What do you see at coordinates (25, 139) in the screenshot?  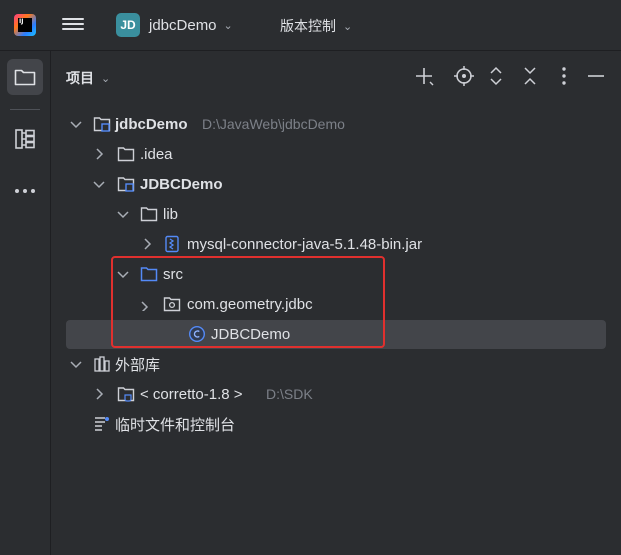 I see `structure-icon` at bounding box center [25, 139].